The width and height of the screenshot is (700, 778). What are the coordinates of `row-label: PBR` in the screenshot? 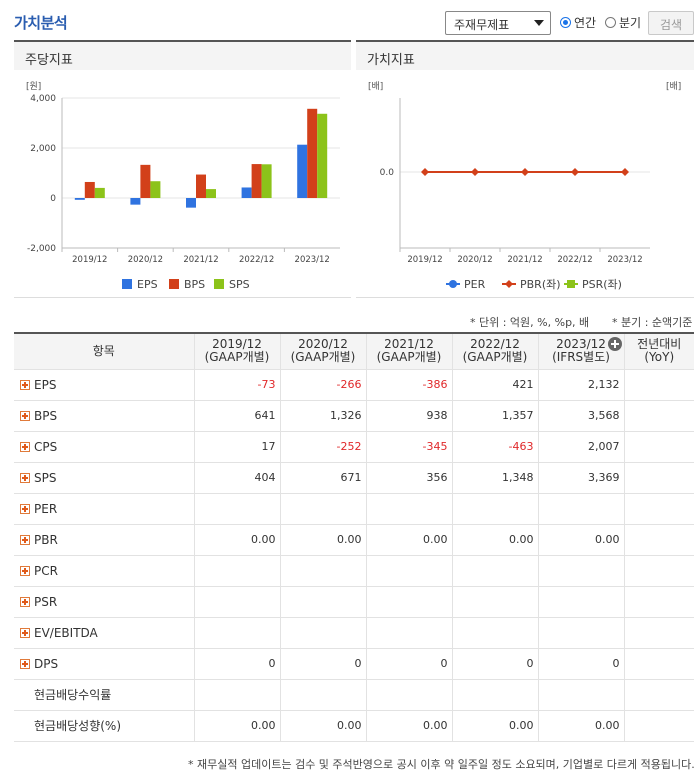 It's located at (104, 540).